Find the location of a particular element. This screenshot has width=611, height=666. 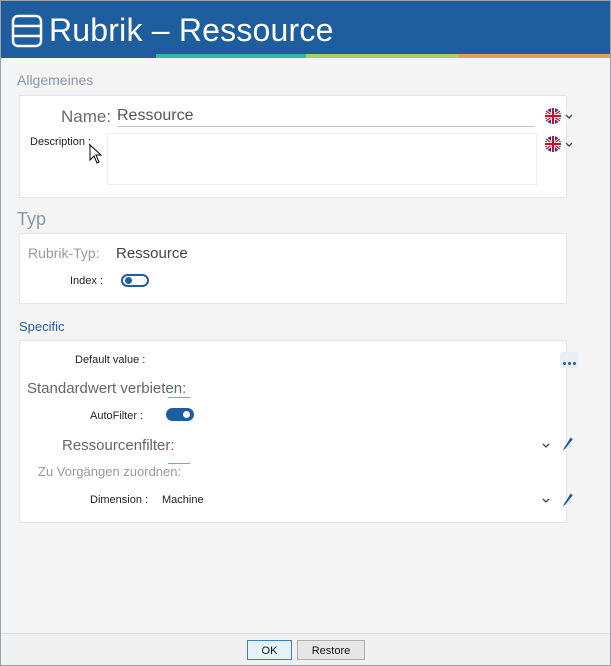

resource-filter-label: Ressourcenfilter: is located at coordinates (118, 445).